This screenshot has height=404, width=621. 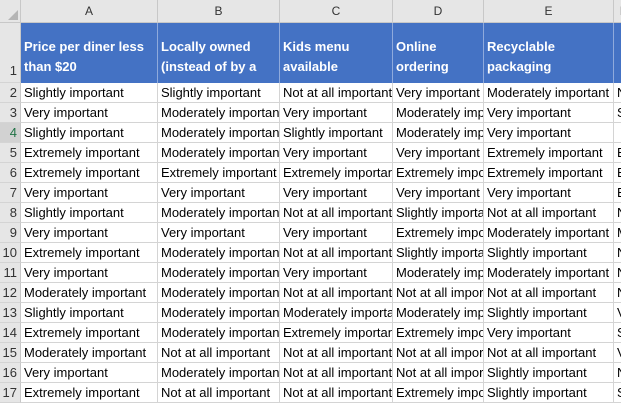 What do you see at coordinates (549, 173) in the screenshot?
I see `cell-e6: Extremely important` at bounding box center [549, 173].